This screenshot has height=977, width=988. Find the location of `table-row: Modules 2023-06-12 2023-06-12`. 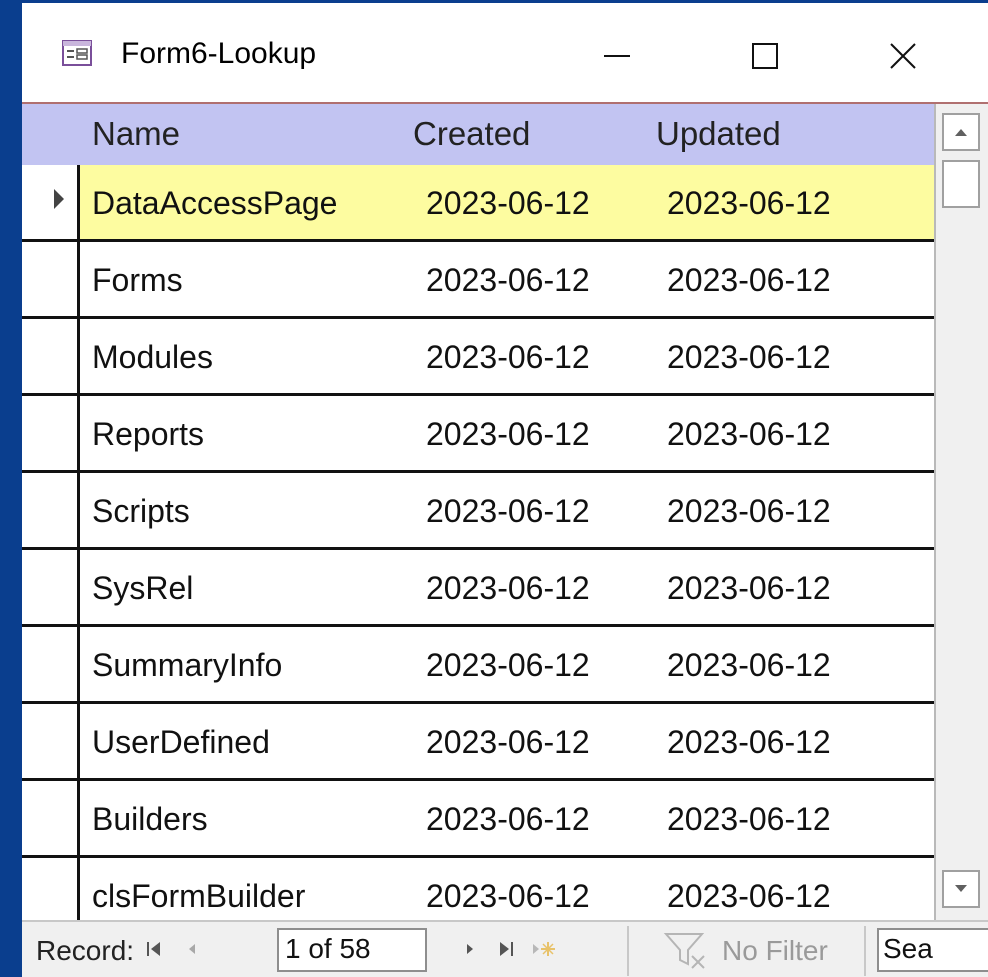

table-row: Modules 2023-06-12 2023-06-12 is located at coordinates (478, 357).